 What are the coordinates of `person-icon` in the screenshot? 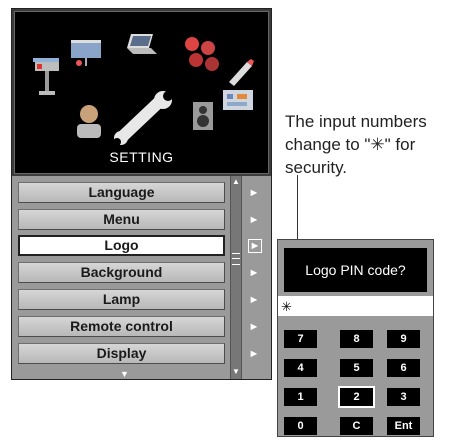 It's located at (89, 121).